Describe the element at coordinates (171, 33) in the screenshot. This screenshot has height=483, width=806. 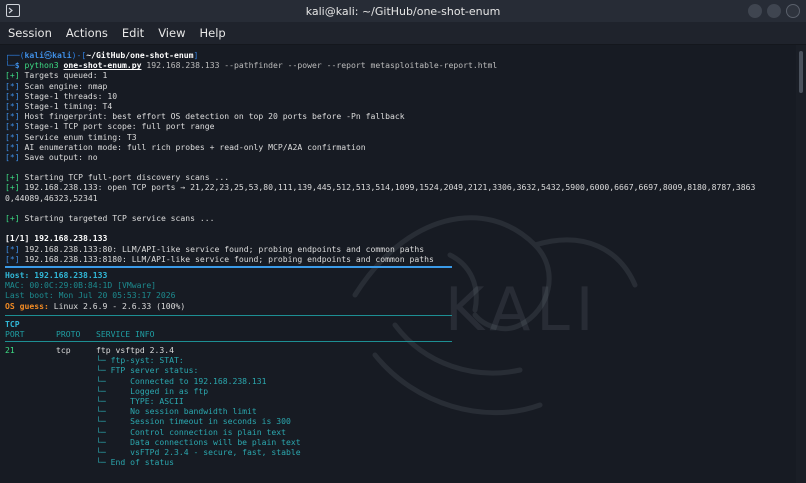
I see `menu-view: View` at that location.